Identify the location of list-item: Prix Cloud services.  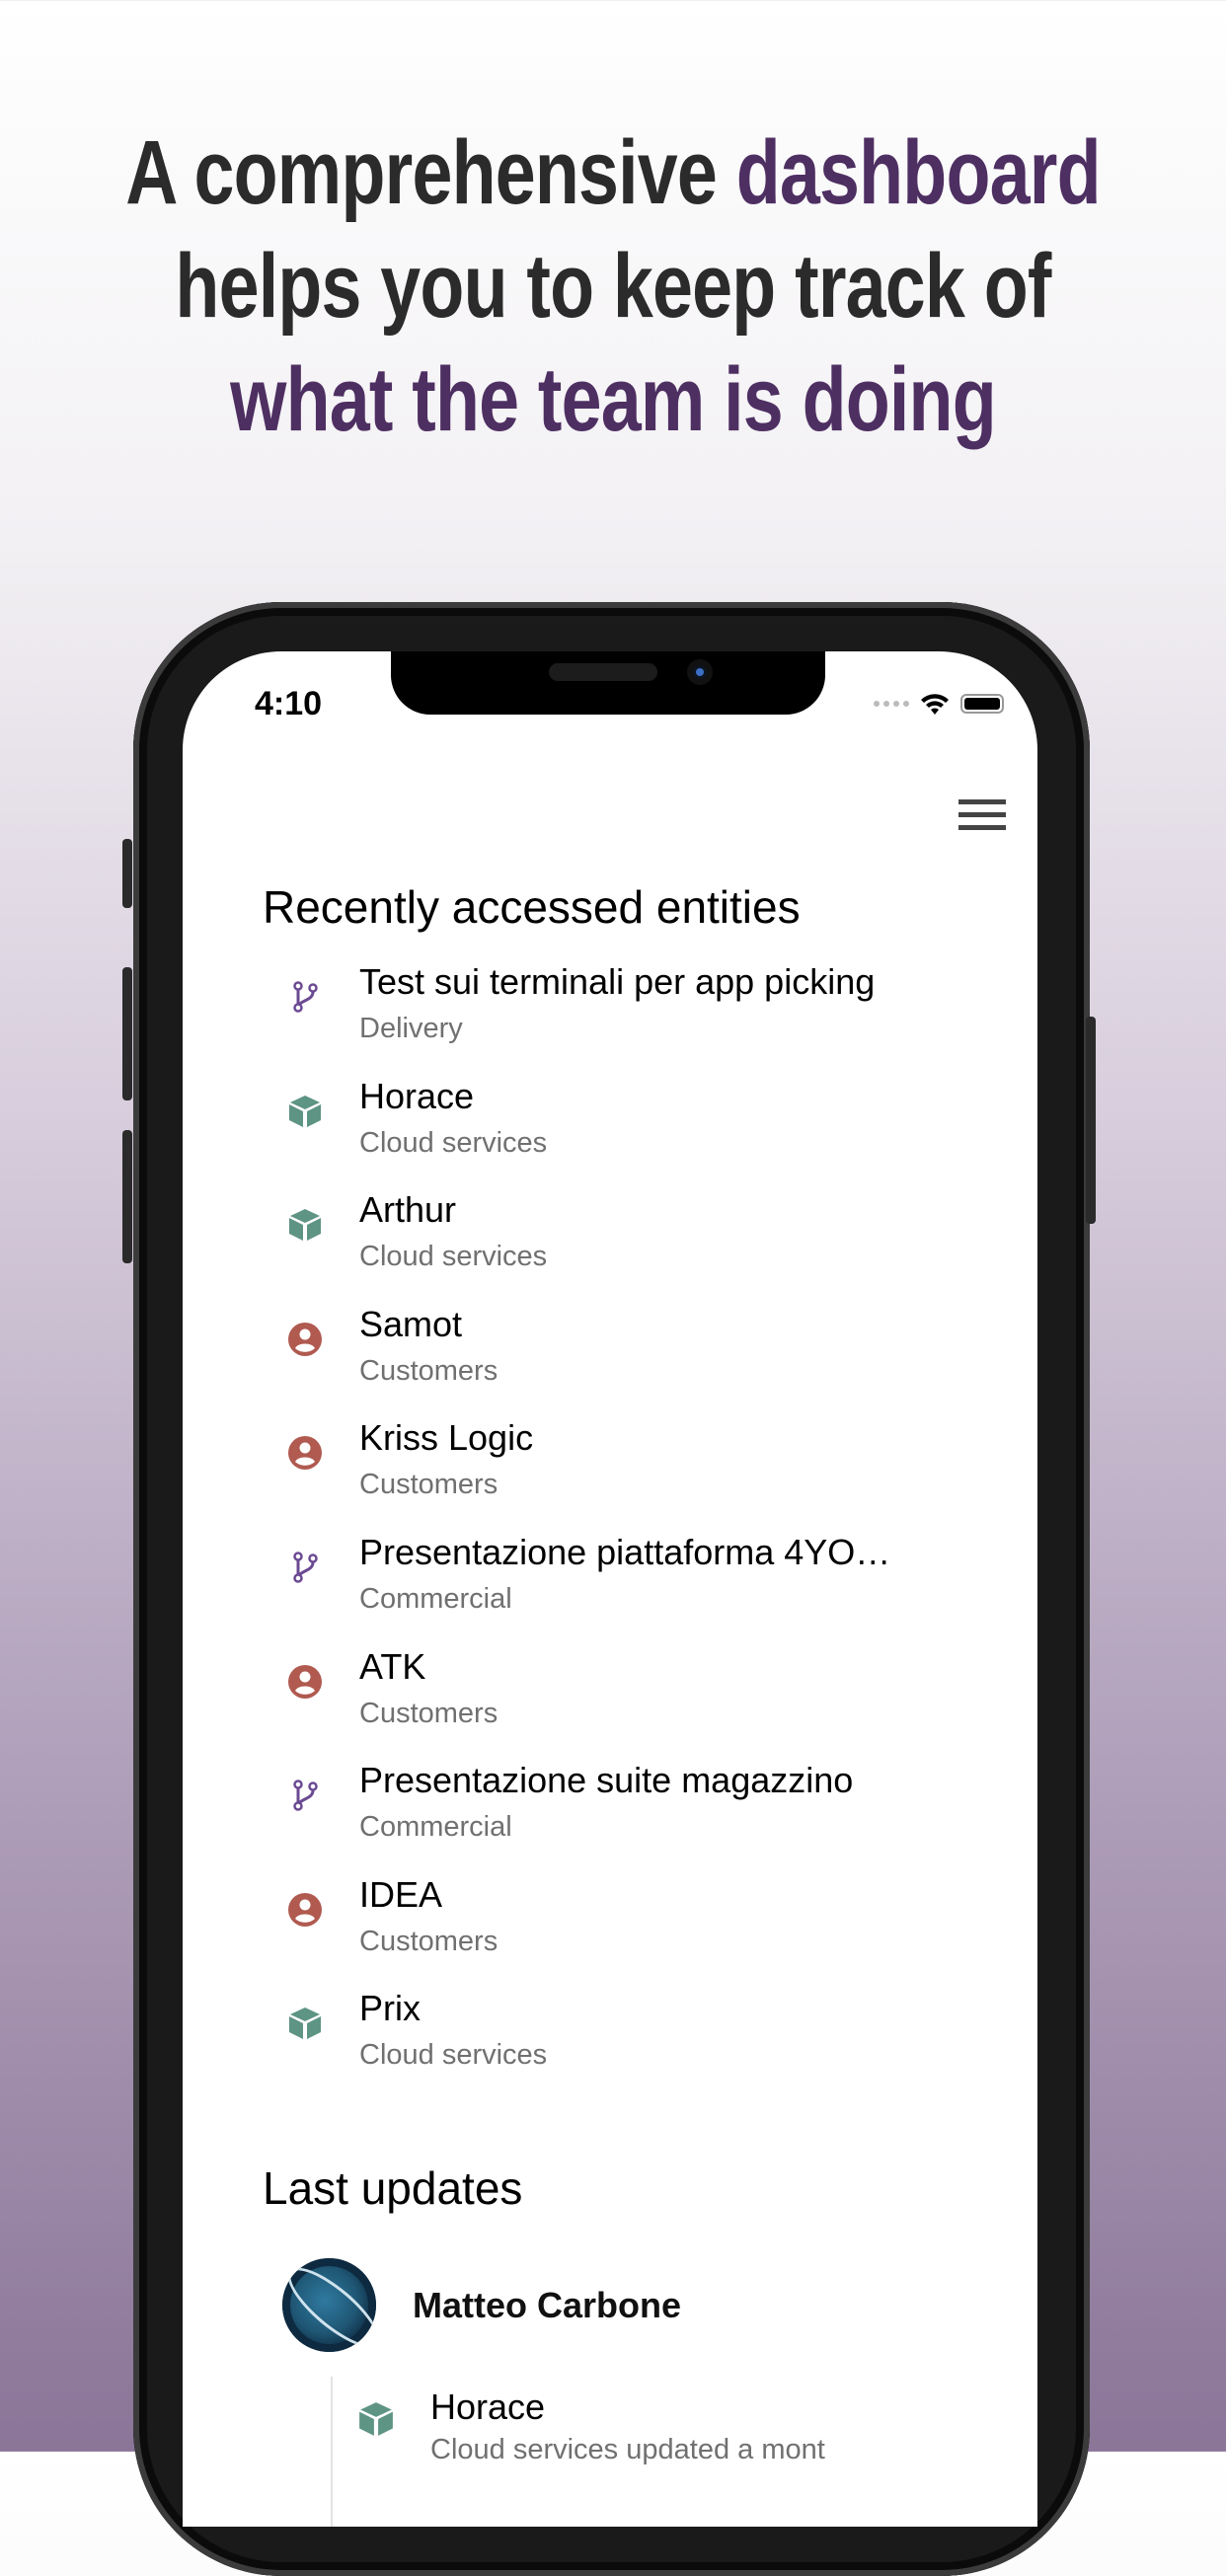
(610, 2041).